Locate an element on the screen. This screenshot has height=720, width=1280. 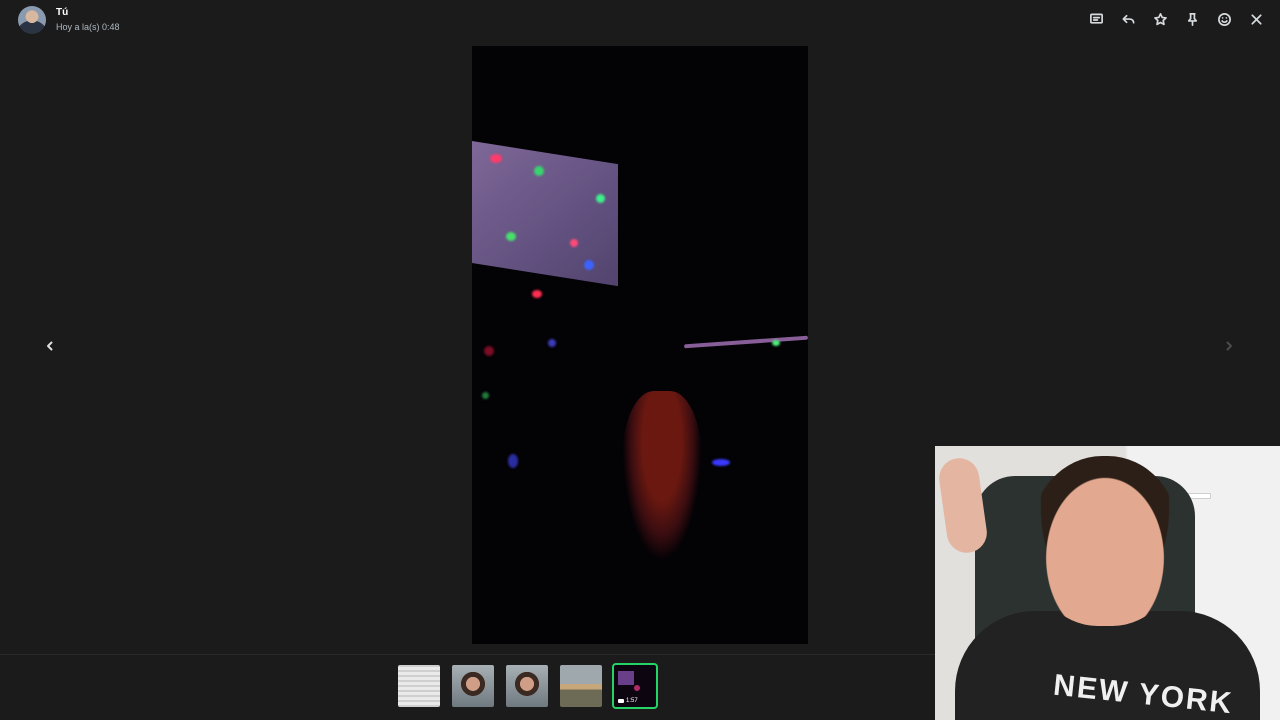
webcam-overlay: NEW YORK is located at coordinates (1107, 583).